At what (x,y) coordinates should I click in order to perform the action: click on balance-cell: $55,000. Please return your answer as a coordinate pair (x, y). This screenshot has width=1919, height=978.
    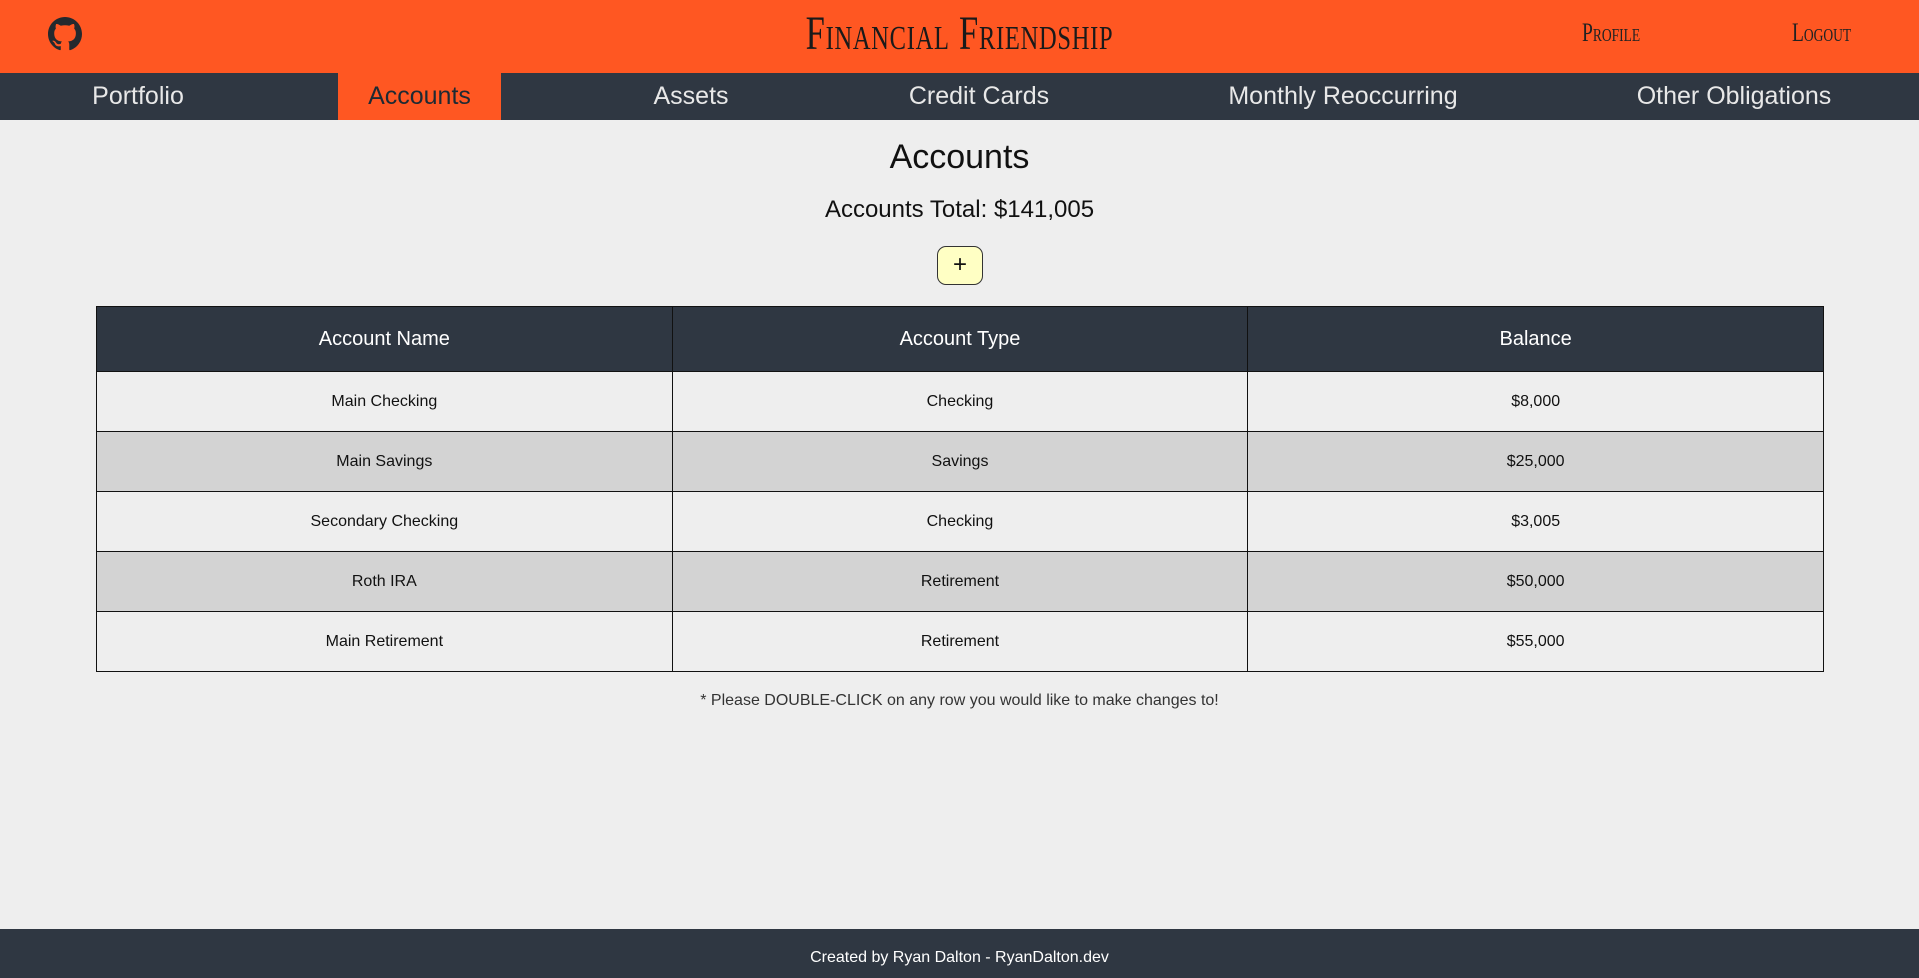
    Looking at the image, I should click on (1535, 641).